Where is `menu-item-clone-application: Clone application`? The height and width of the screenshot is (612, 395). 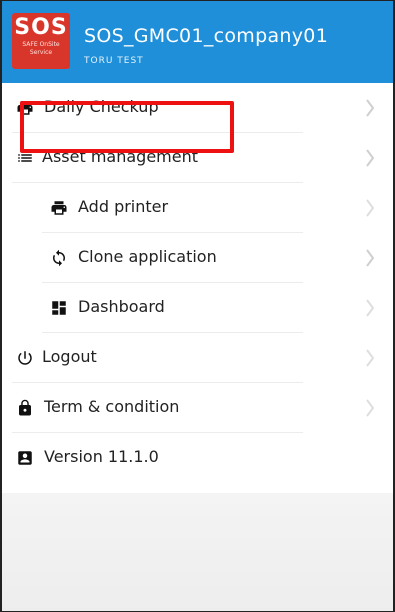 menu-item-clone-application: Clone application is located at coordinates (197, 258).